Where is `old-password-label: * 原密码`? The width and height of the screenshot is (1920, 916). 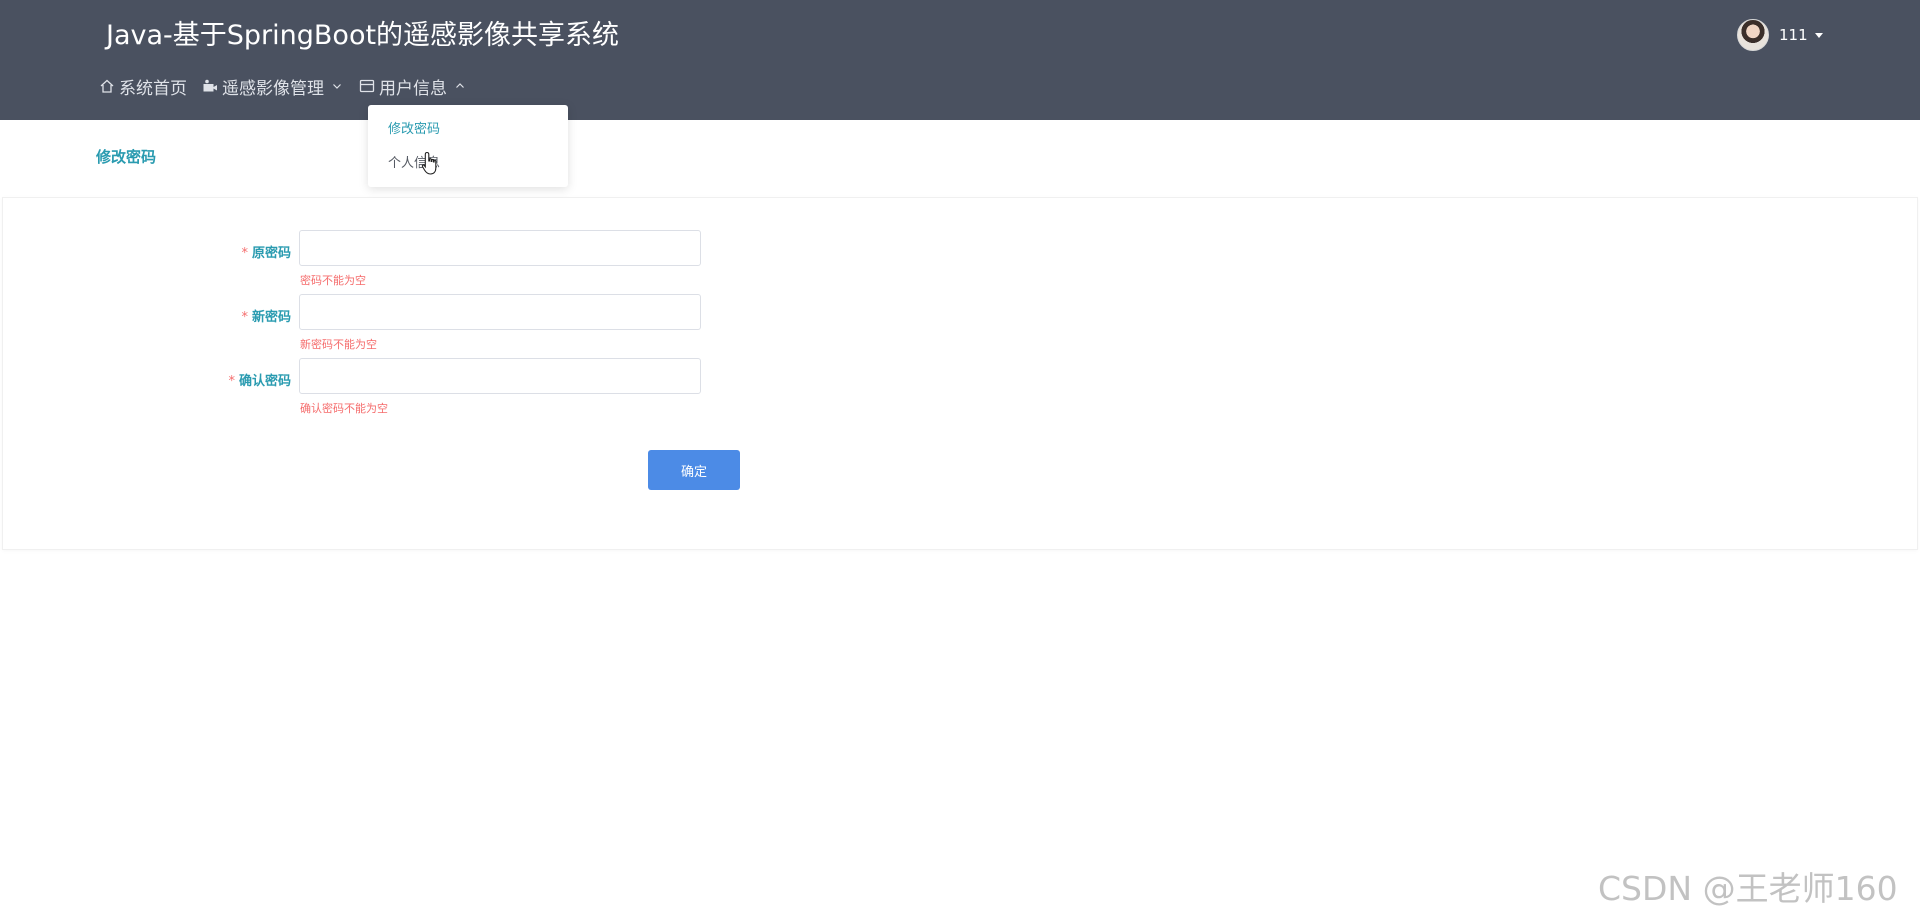
old-password-label: * 原密码 is located at coordinates (266, 251).